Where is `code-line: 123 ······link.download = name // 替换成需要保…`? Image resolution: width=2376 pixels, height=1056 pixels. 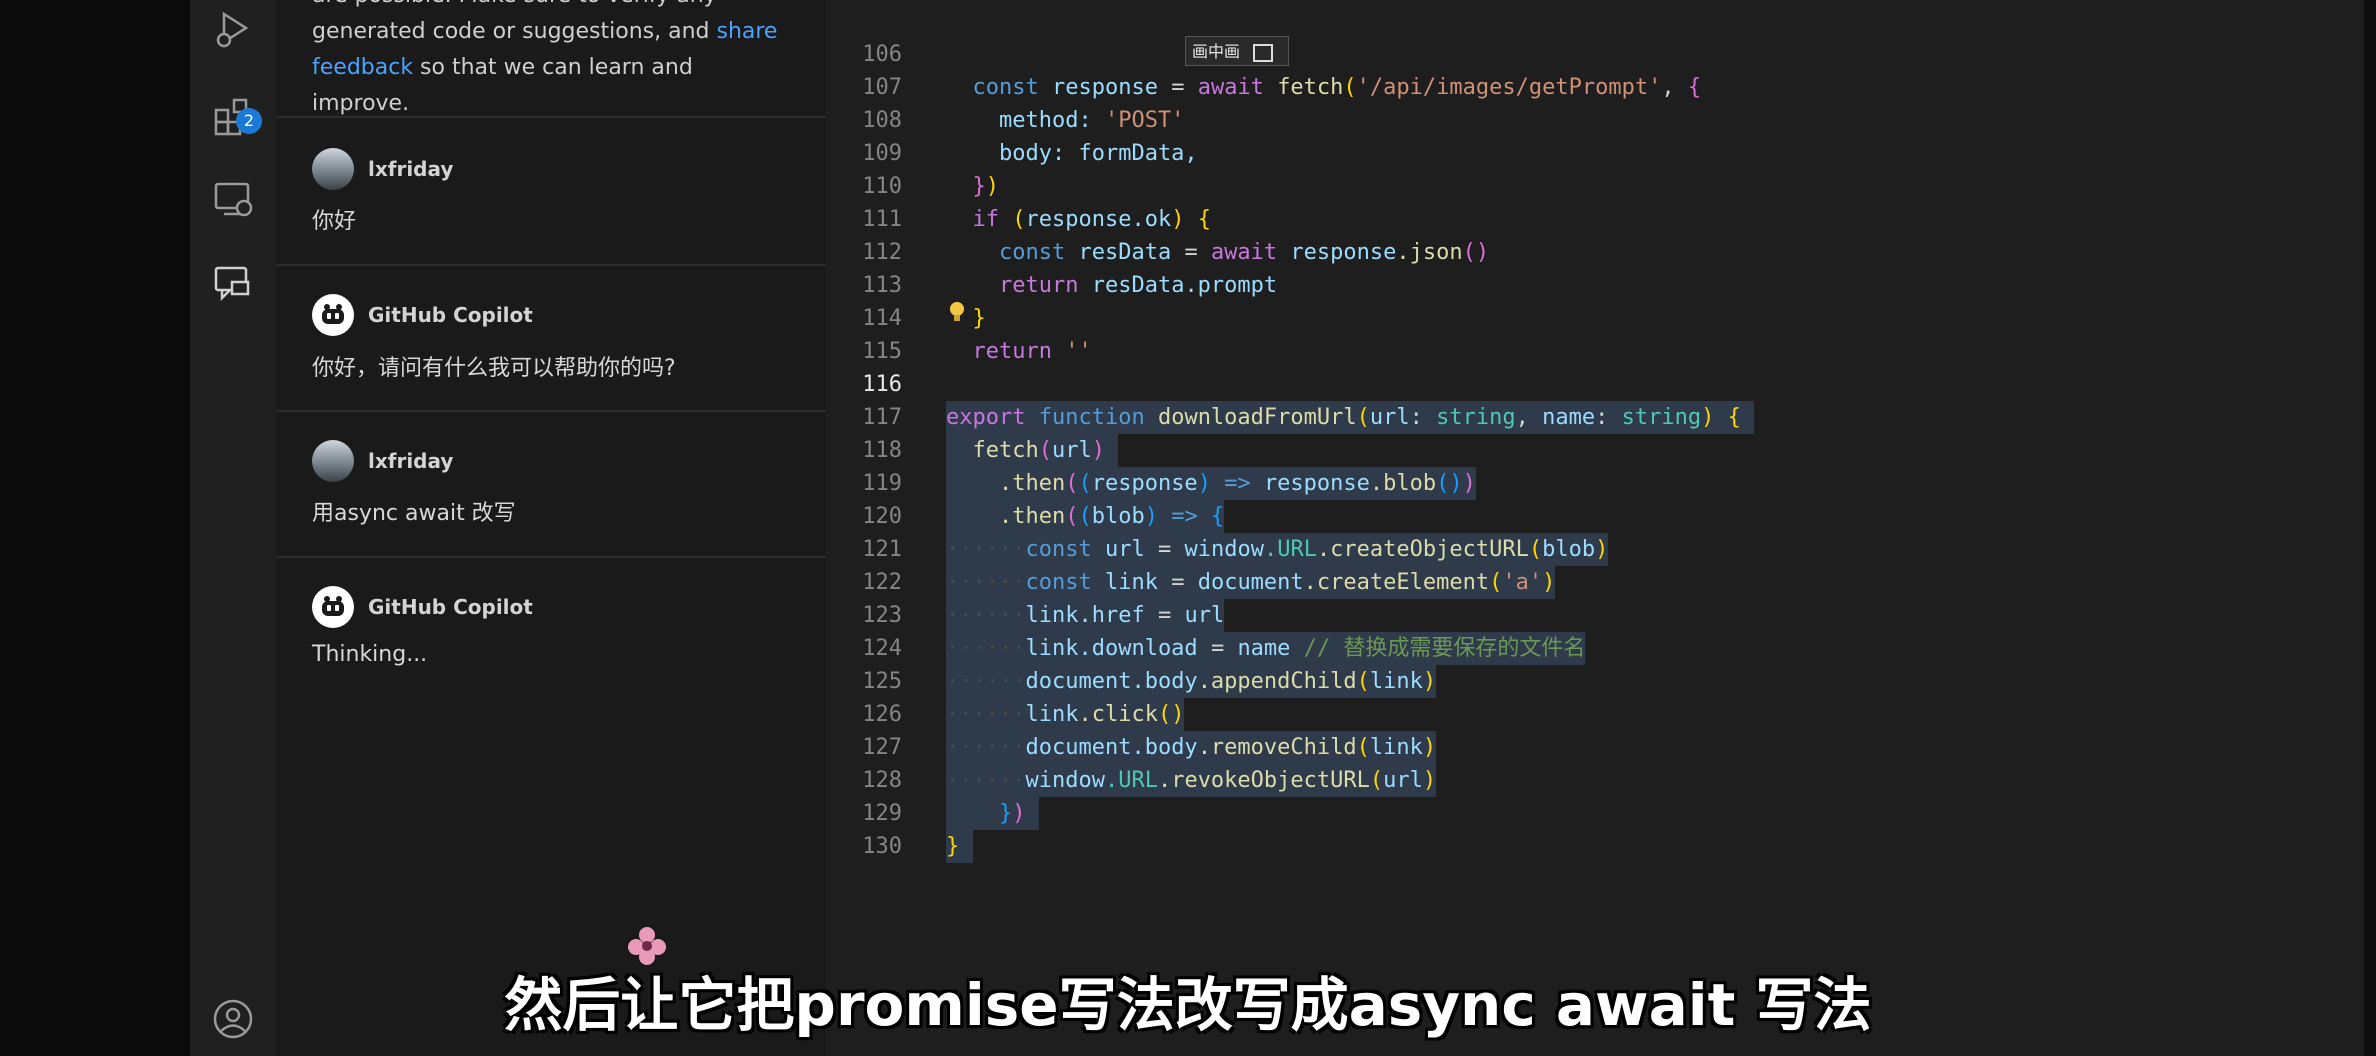
code-line: 123 ······link.download = name // 替换成需要保… is located at coordinates (1595, 615).